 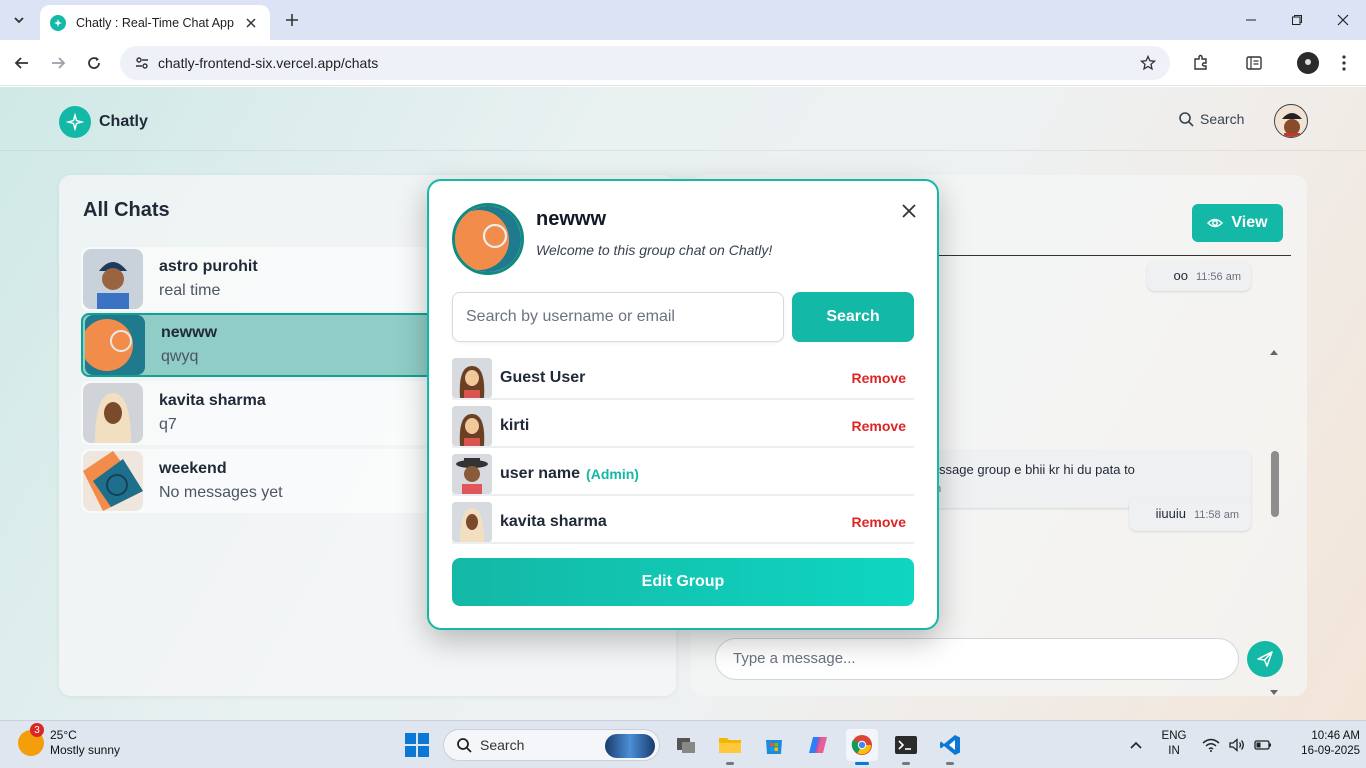 I want to click on new-tab-button, so click(x=292, y=20).